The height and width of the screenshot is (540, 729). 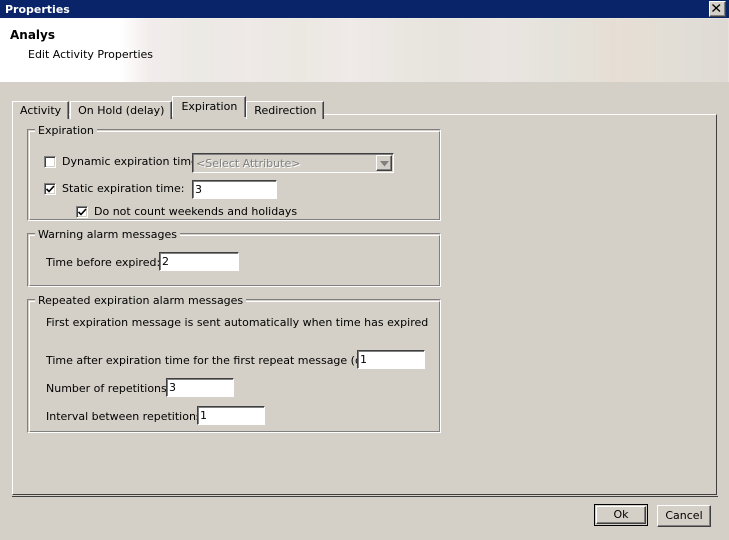 What do you see at coordinates (141, 300) in the screenshot?
I see `group-repeated-alarm-label: Repeated expiration alarm messages` at bounding box center [141, 300].